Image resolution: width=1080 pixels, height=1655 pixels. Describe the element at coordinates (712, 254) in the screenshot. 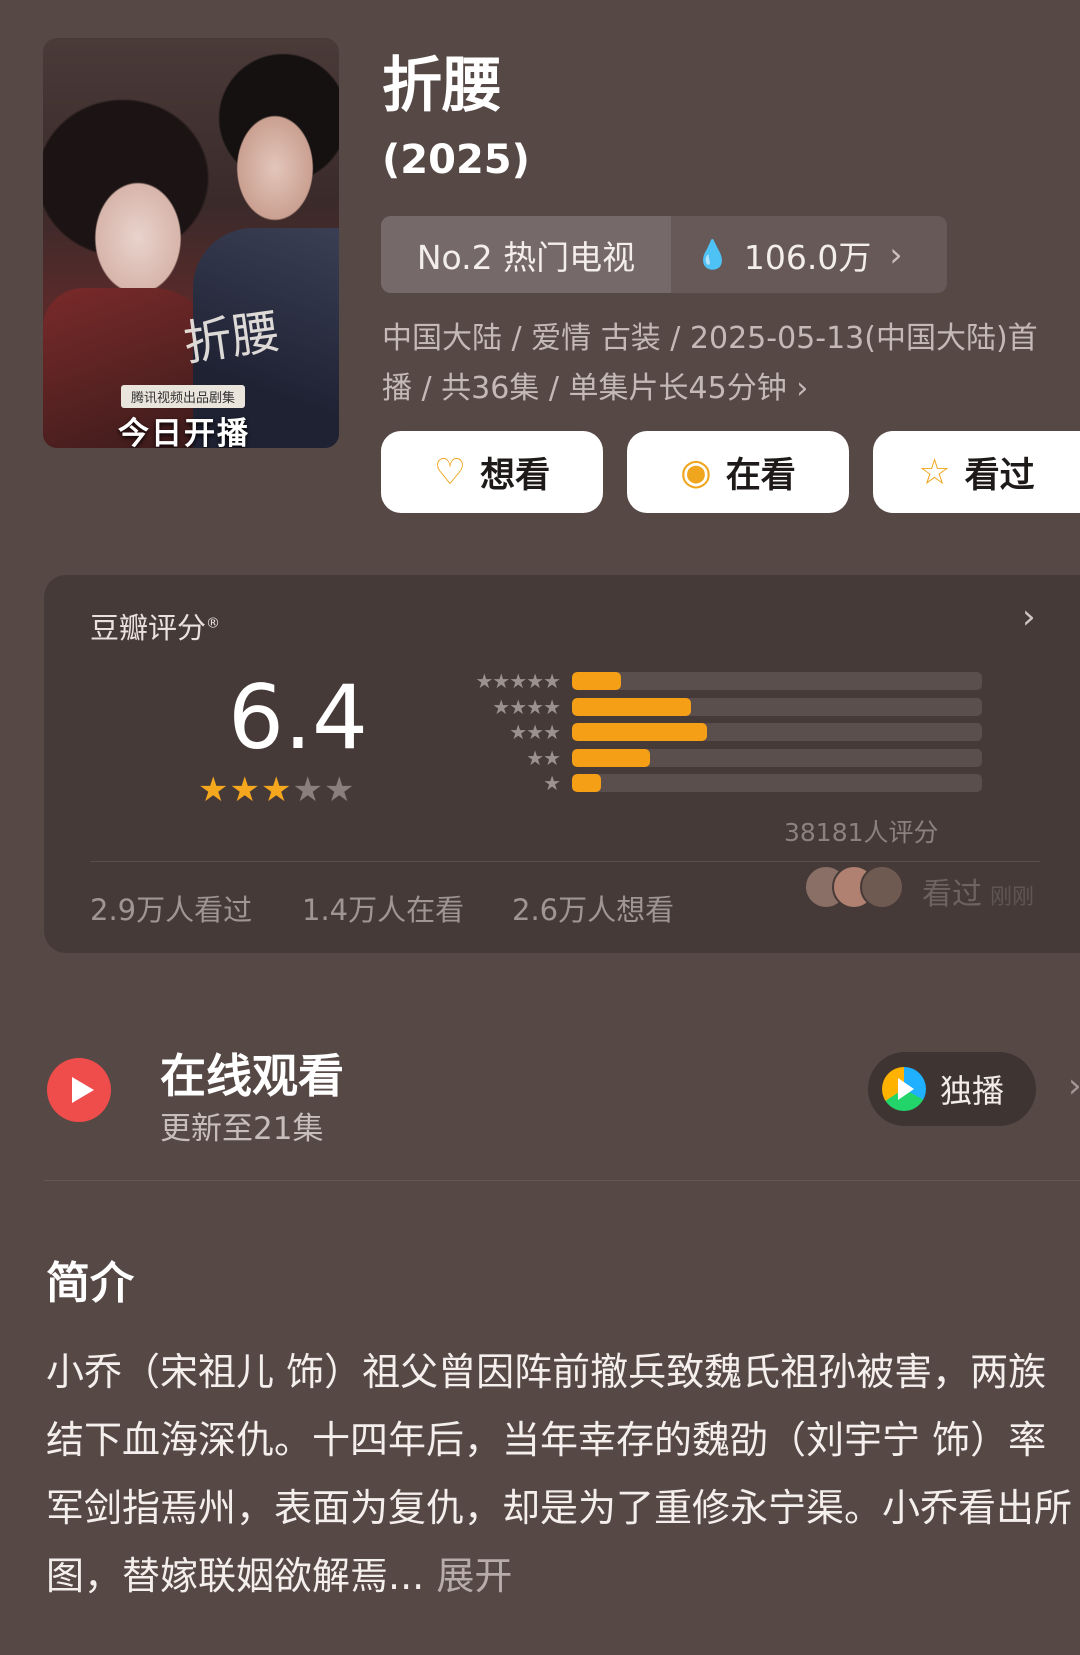

I see `fire-icon: 💧` at that location.